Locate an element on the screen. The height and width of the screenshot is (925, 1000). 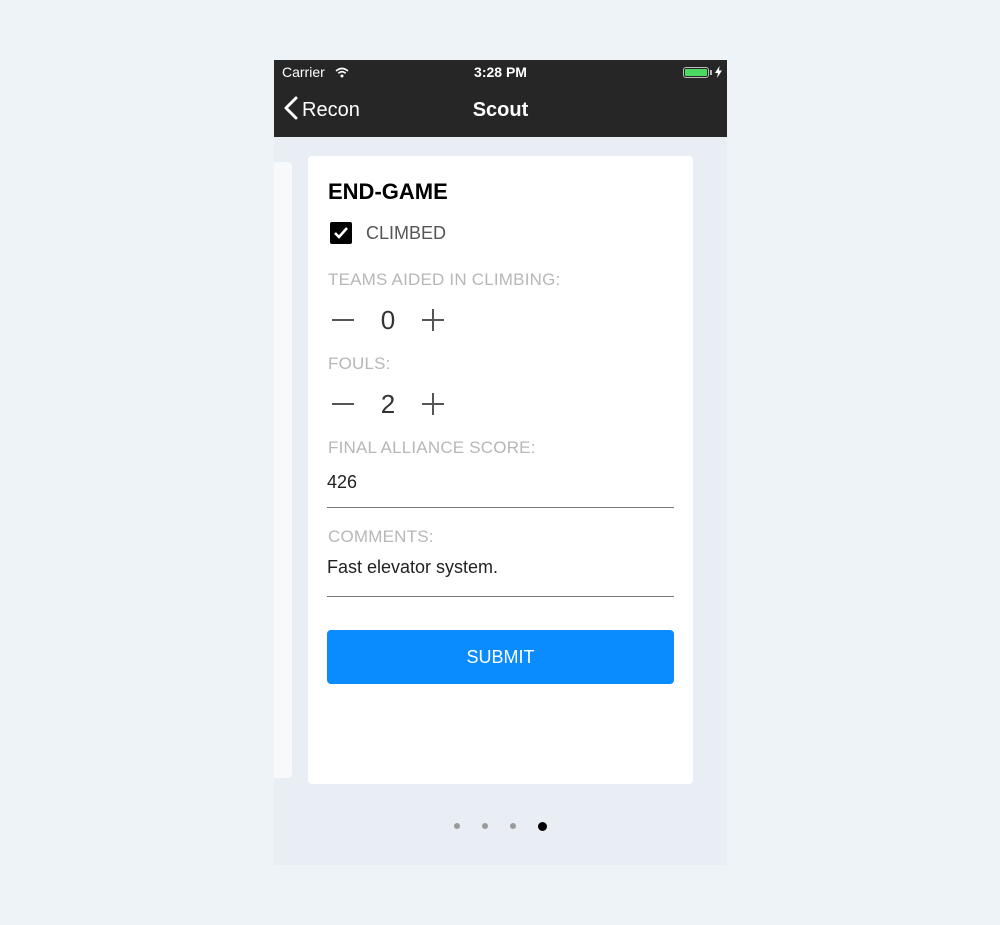
teams-aided-value: 0 is located at coordinates (388, 319).